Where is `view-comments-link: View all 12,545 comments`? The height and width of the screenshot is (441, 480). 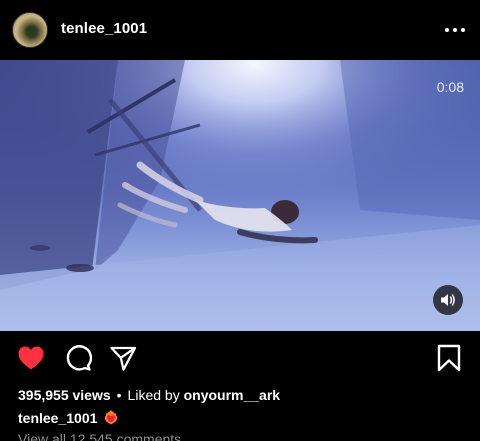 view-comments-link: View all 12,545 comments is located at coordinates (99, 436).